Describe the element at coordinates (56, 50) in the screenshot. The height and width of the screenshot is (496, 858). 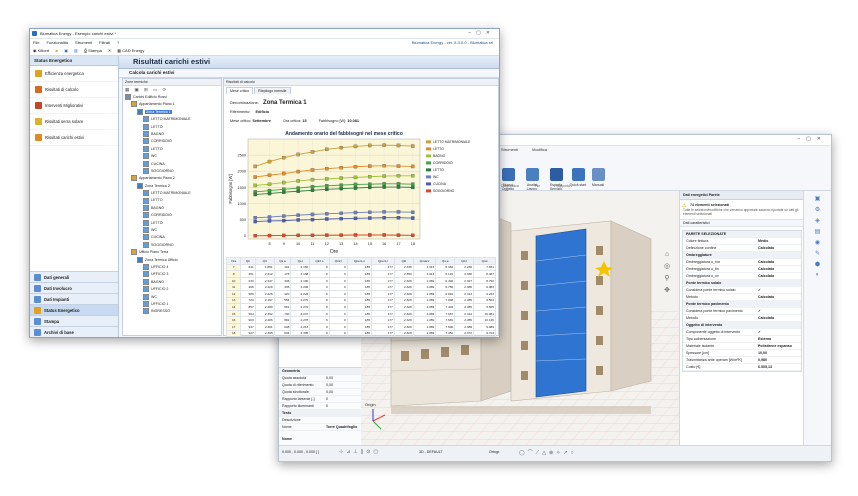
I see `open-folder-icon: ▰` at that location.